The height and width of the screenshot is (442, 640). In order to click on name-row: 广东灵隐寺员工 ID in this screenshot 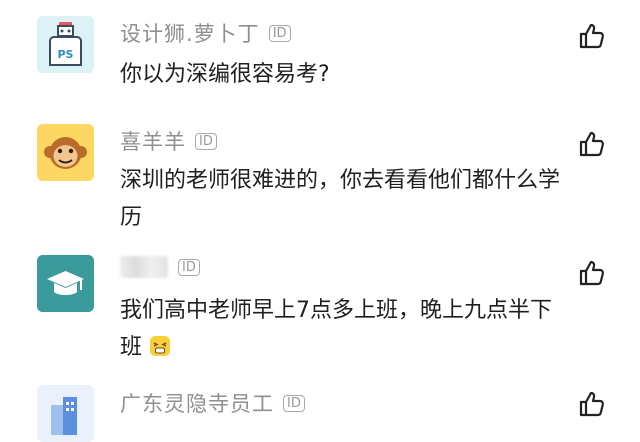, I will do `click(212, 403)`.